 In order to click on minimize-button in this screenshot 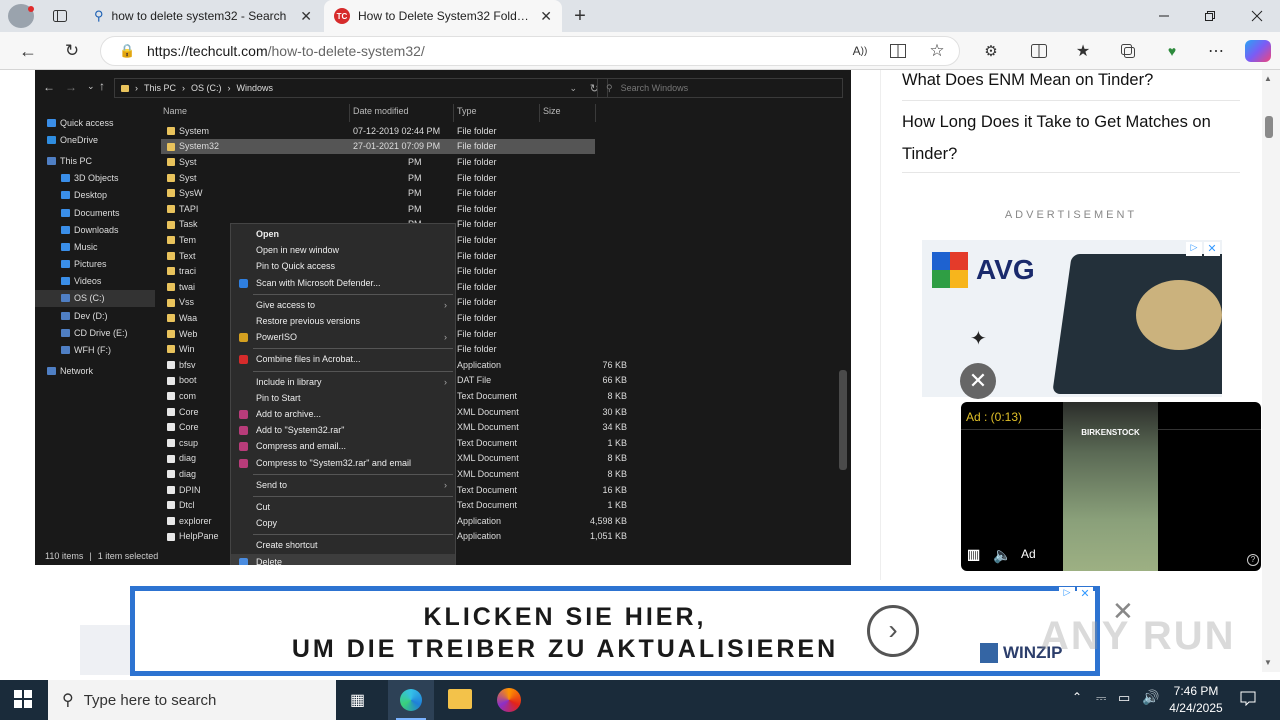, I will do `click(1164, 16)`.